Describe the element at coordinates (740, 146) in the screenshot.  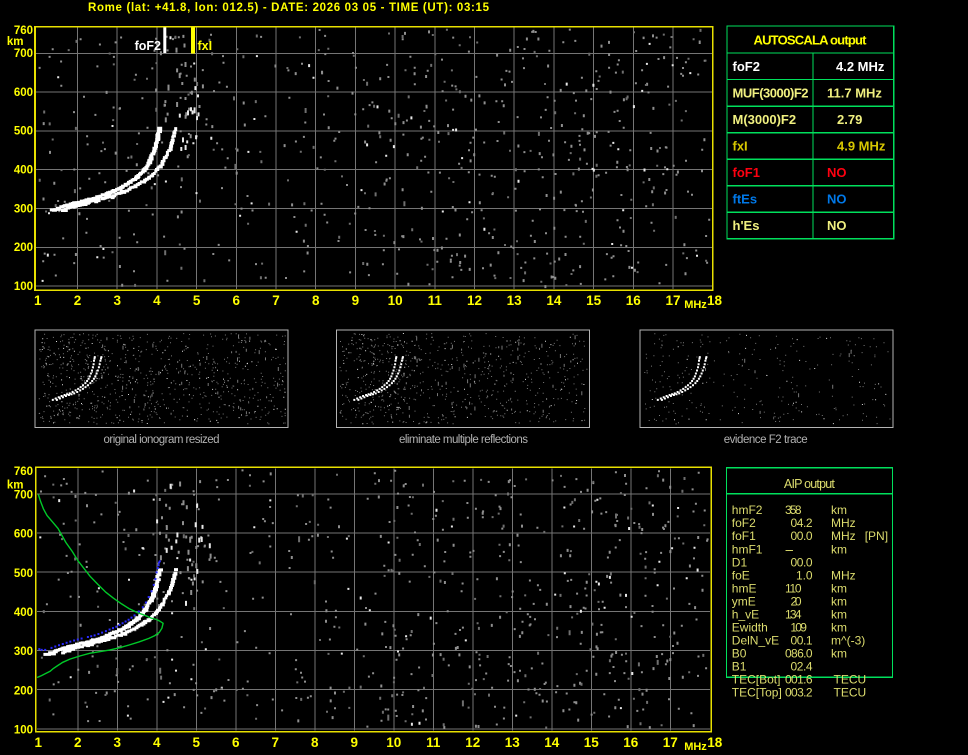
I see `svg-text: fxI` at that location.